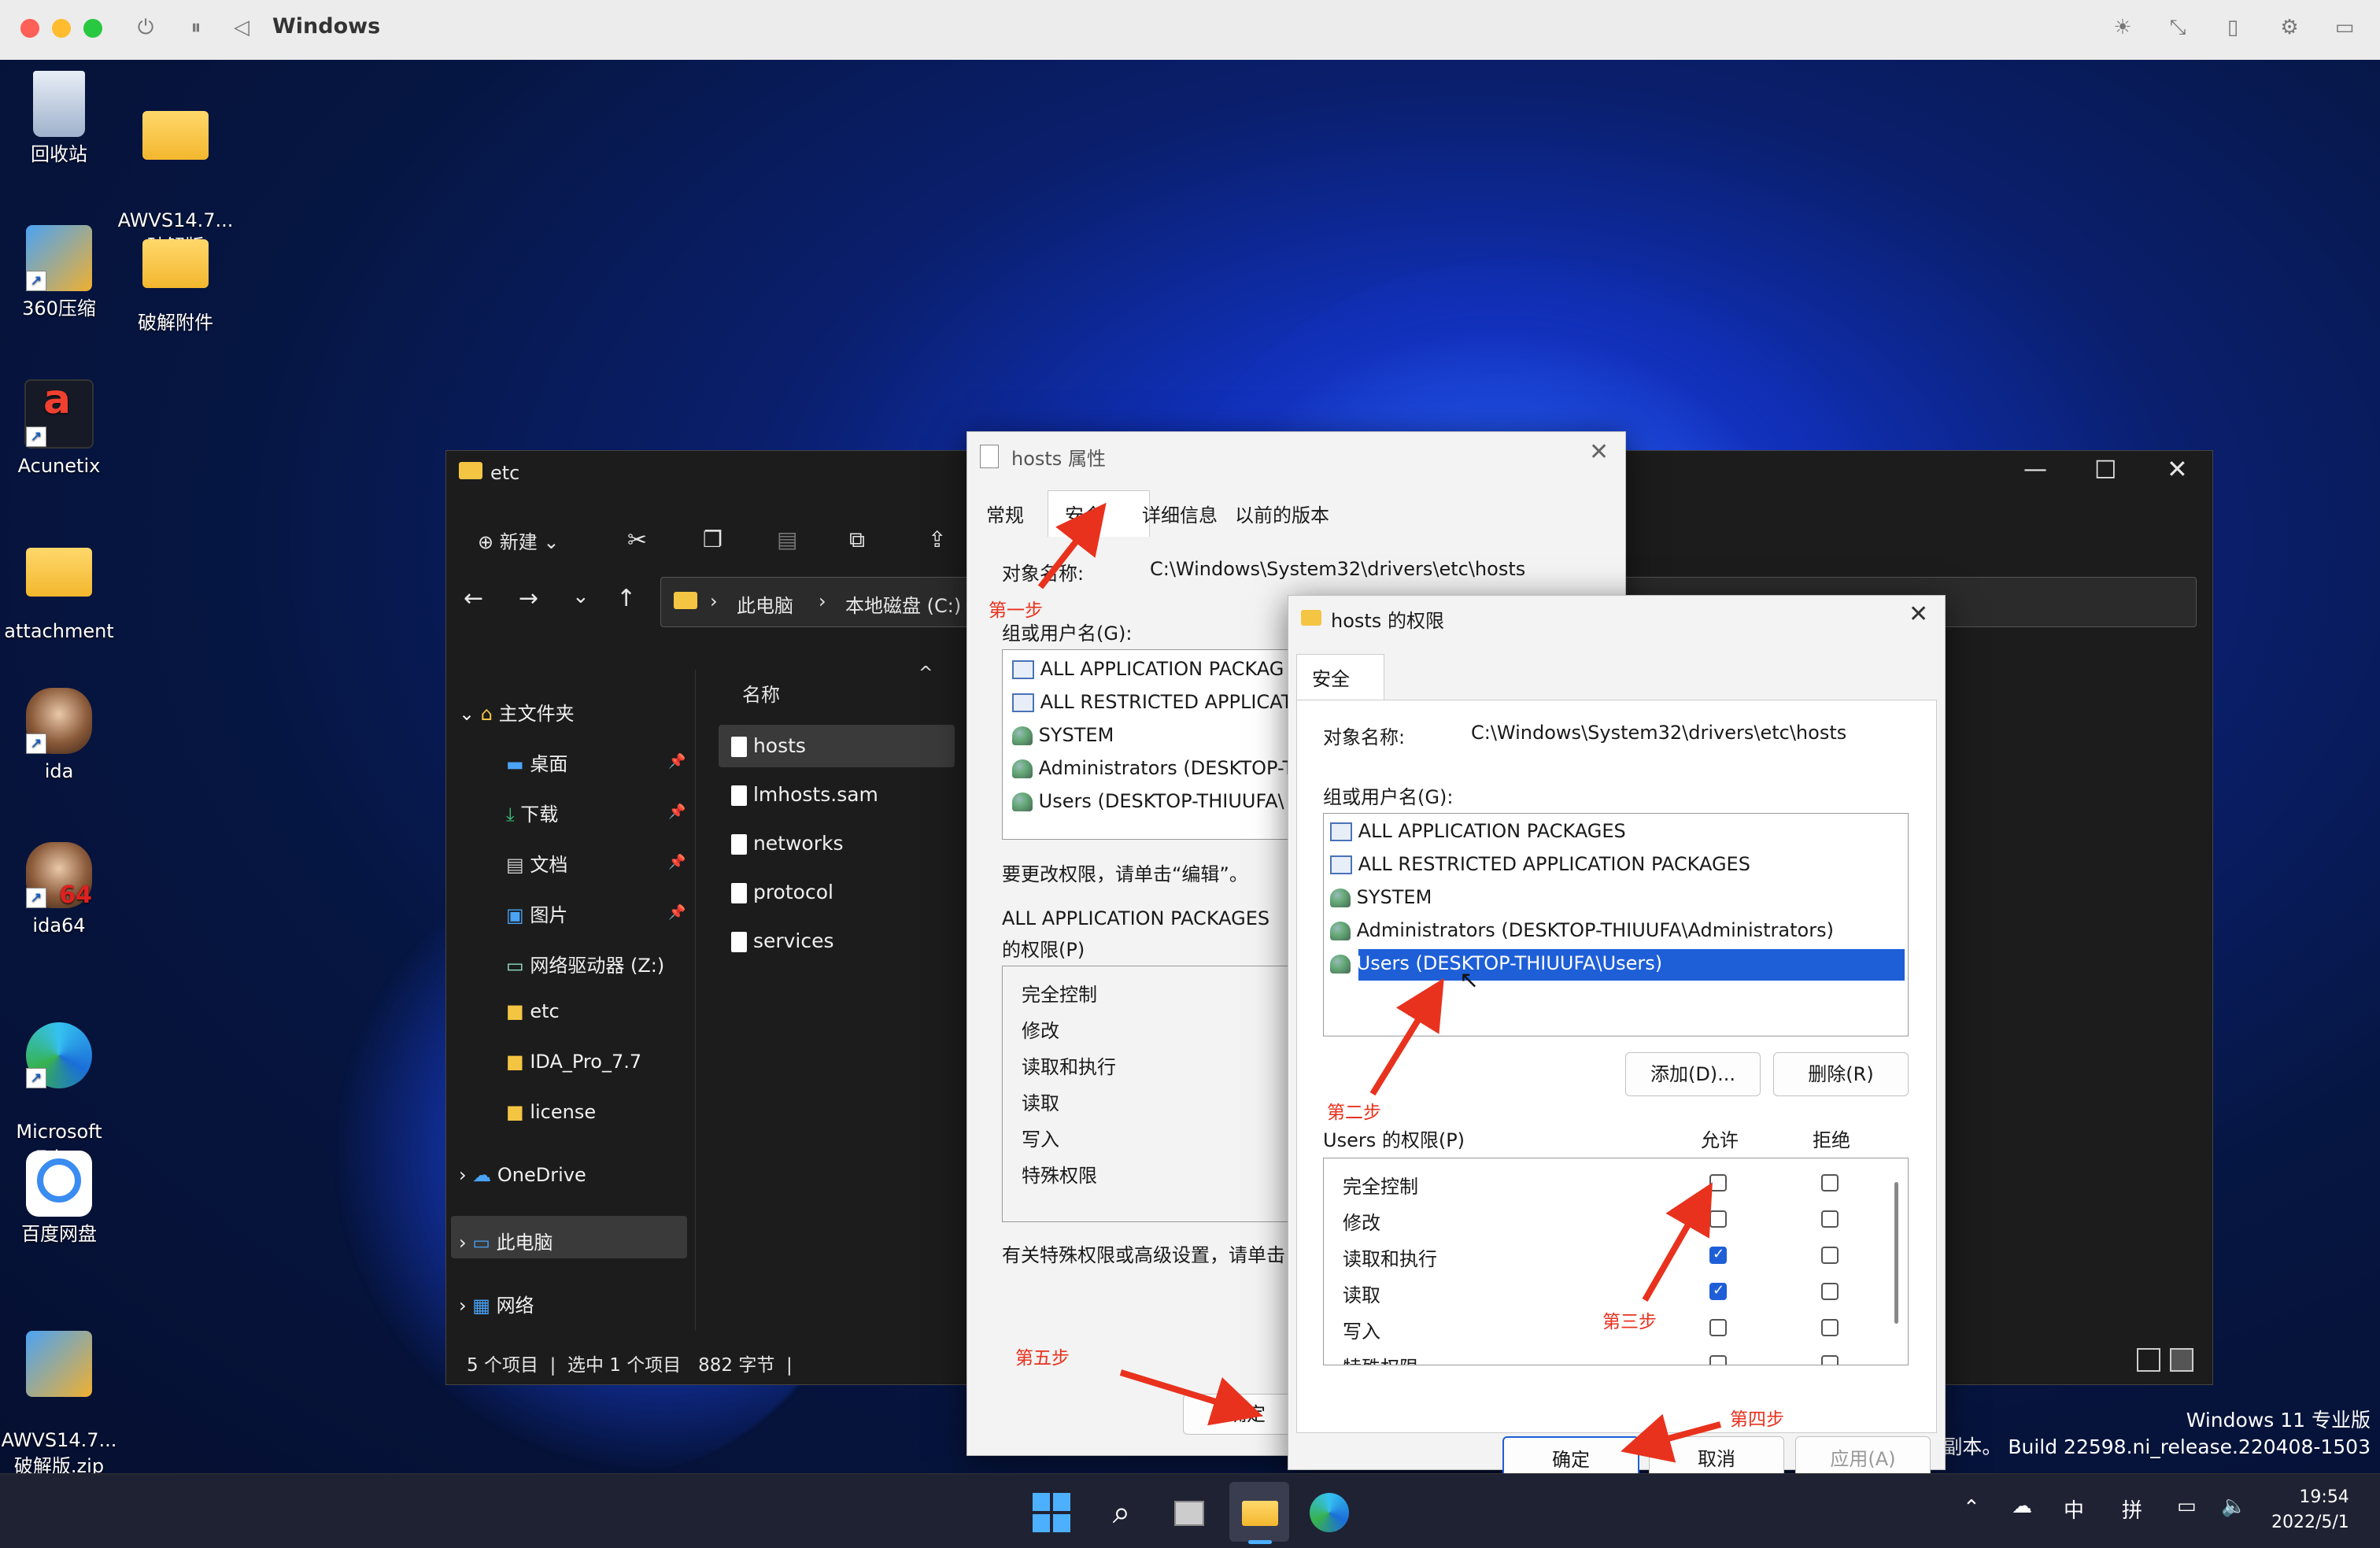 The width and height of the screenshot is (2380, 1548). What do you see at coordinates (2324, 1497) in the screenshot?
I see `clock-time: 19:54` at bounding box center [2324, 1497].